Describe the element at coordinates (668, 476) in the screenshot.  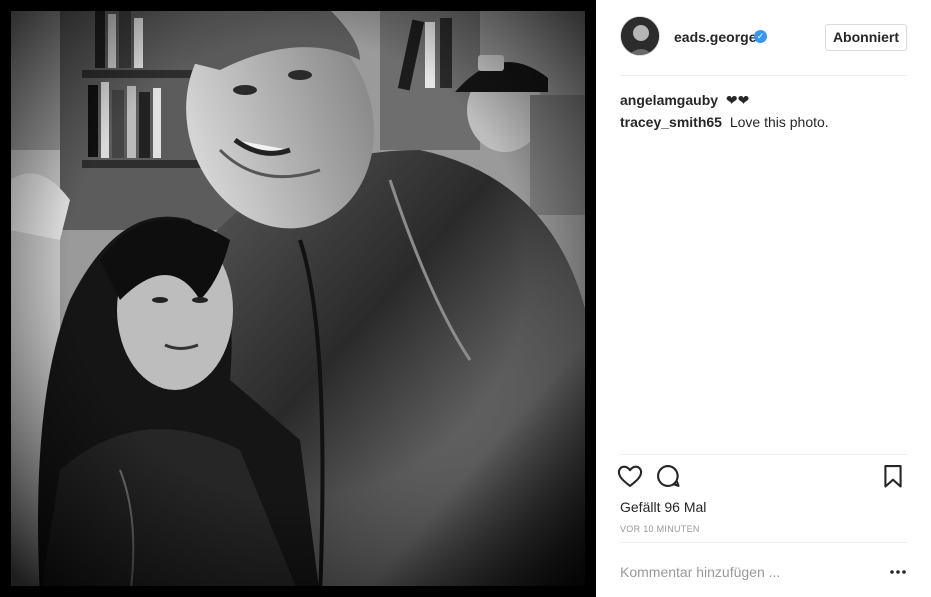
I see `comment-bubble-icon` at that location.